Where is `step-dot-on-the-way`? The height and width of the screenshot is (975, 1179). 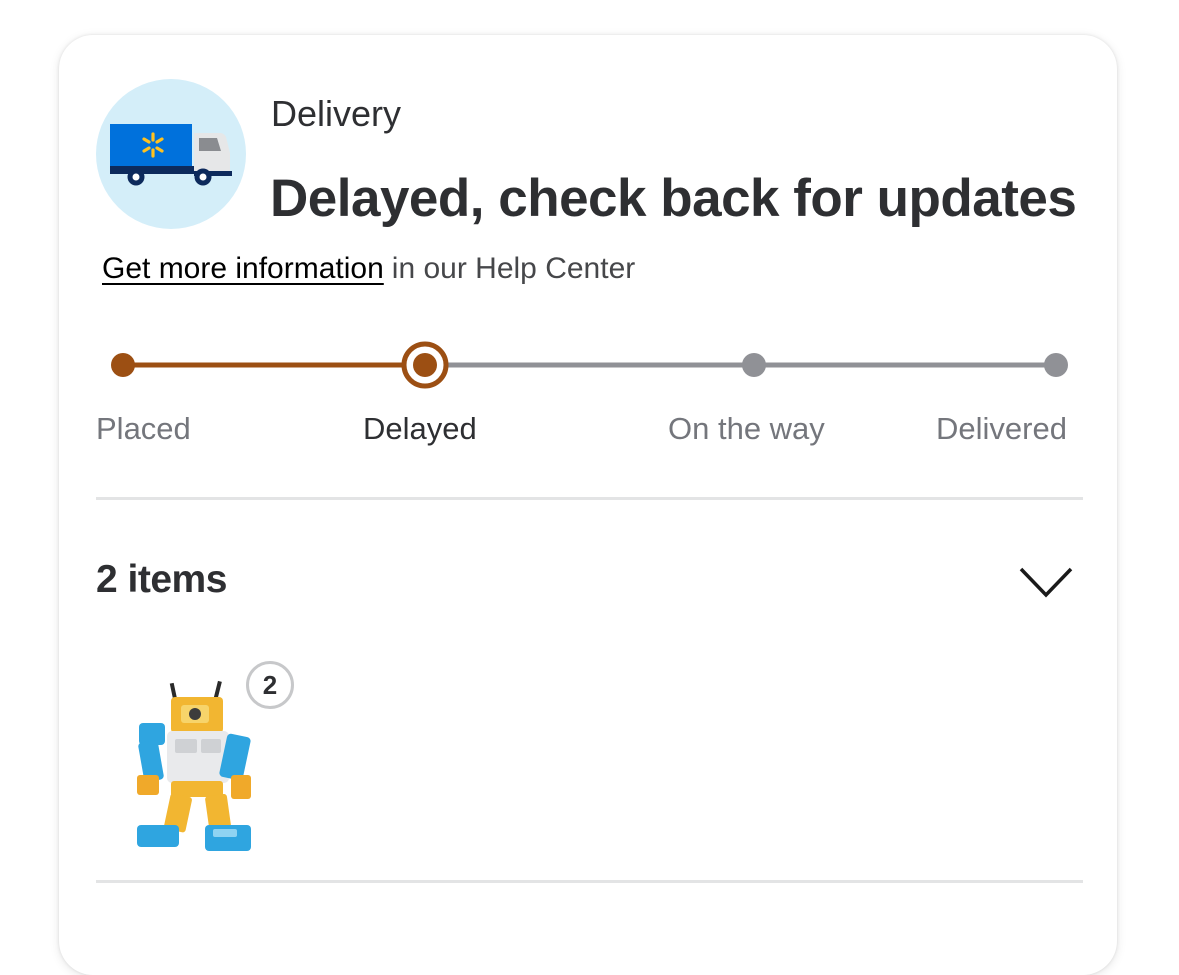 step-dot-on-the-way is located at coordinates (754, 365).